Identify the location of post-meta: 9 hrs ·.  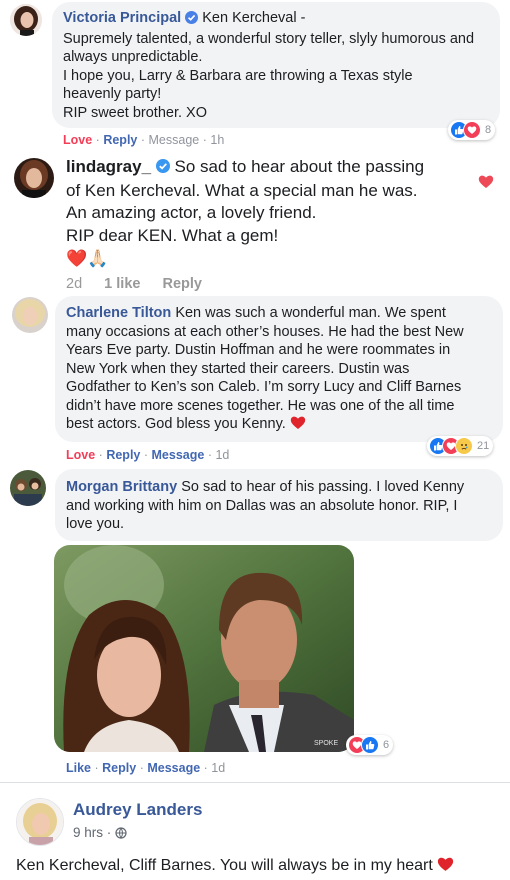
(100, 833).